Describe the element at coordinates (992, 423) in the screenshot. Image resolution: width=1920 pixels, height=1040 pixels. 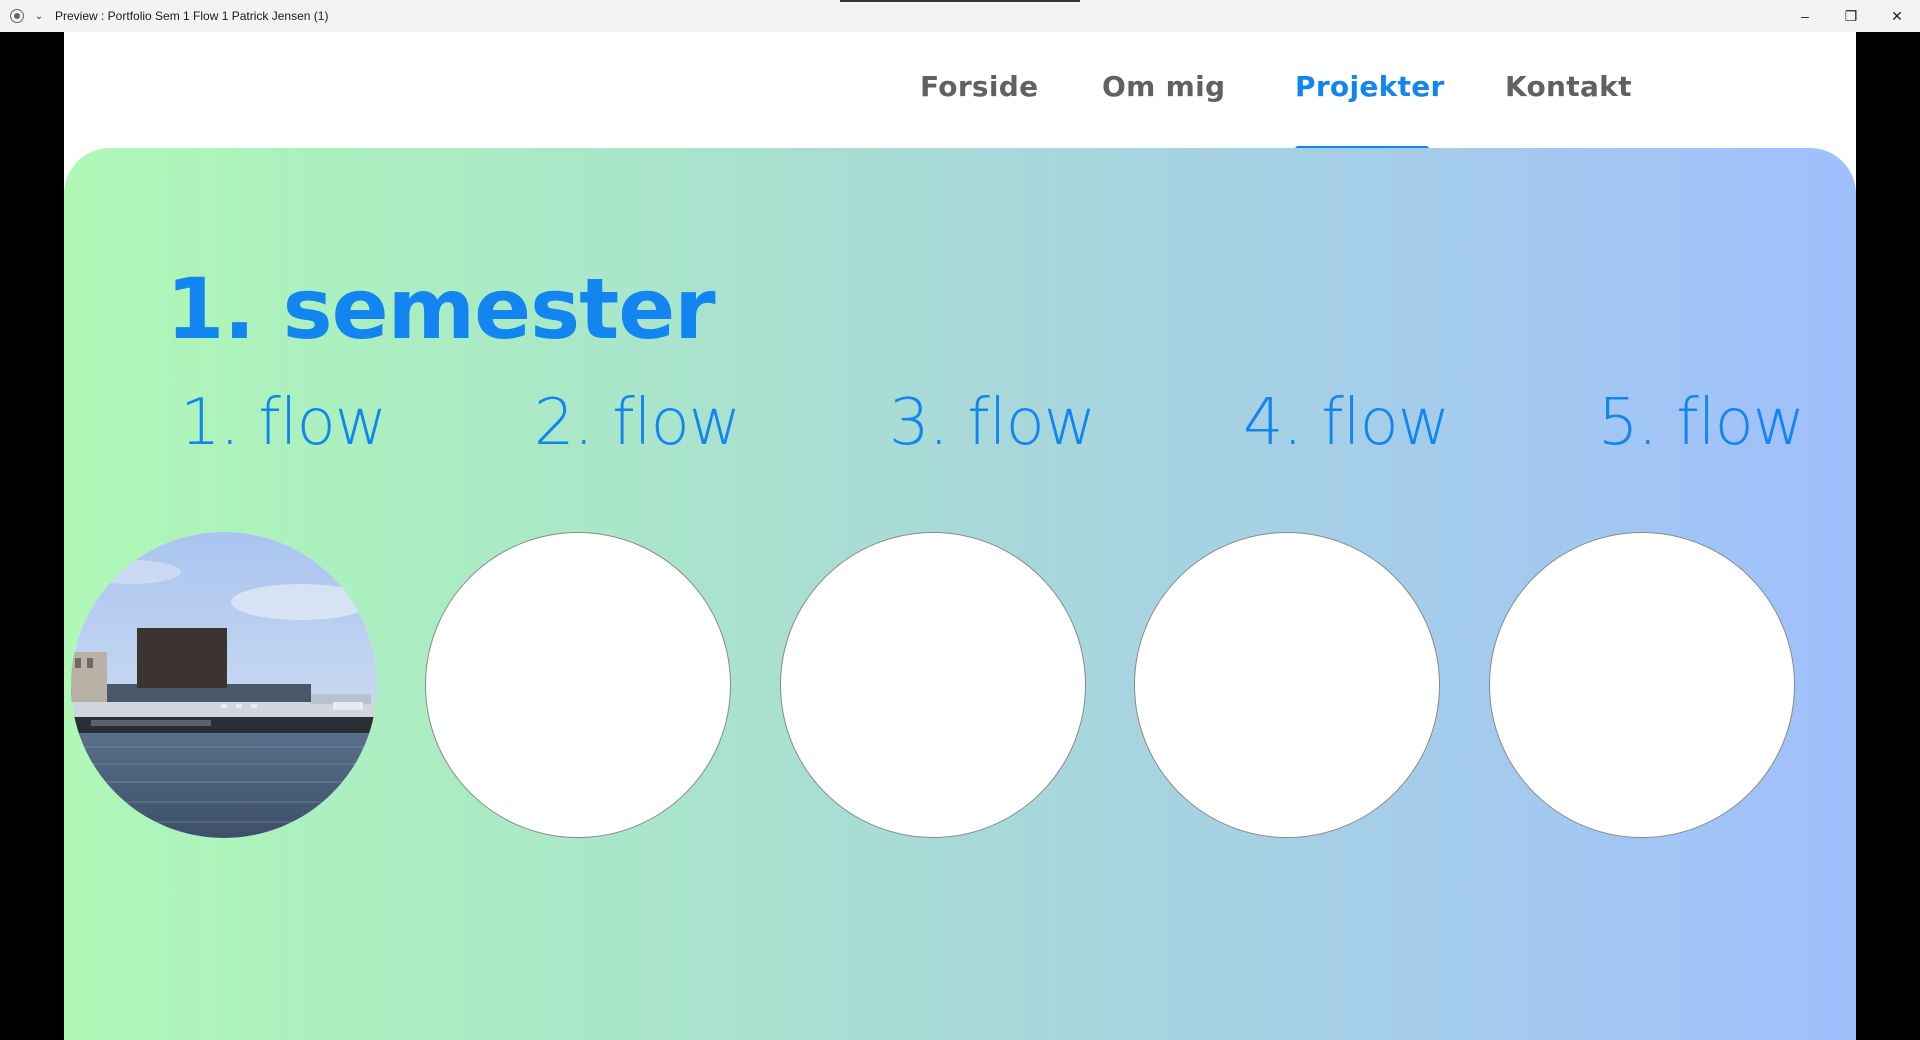
I see `flow-label-3: 3. flow` at that location.